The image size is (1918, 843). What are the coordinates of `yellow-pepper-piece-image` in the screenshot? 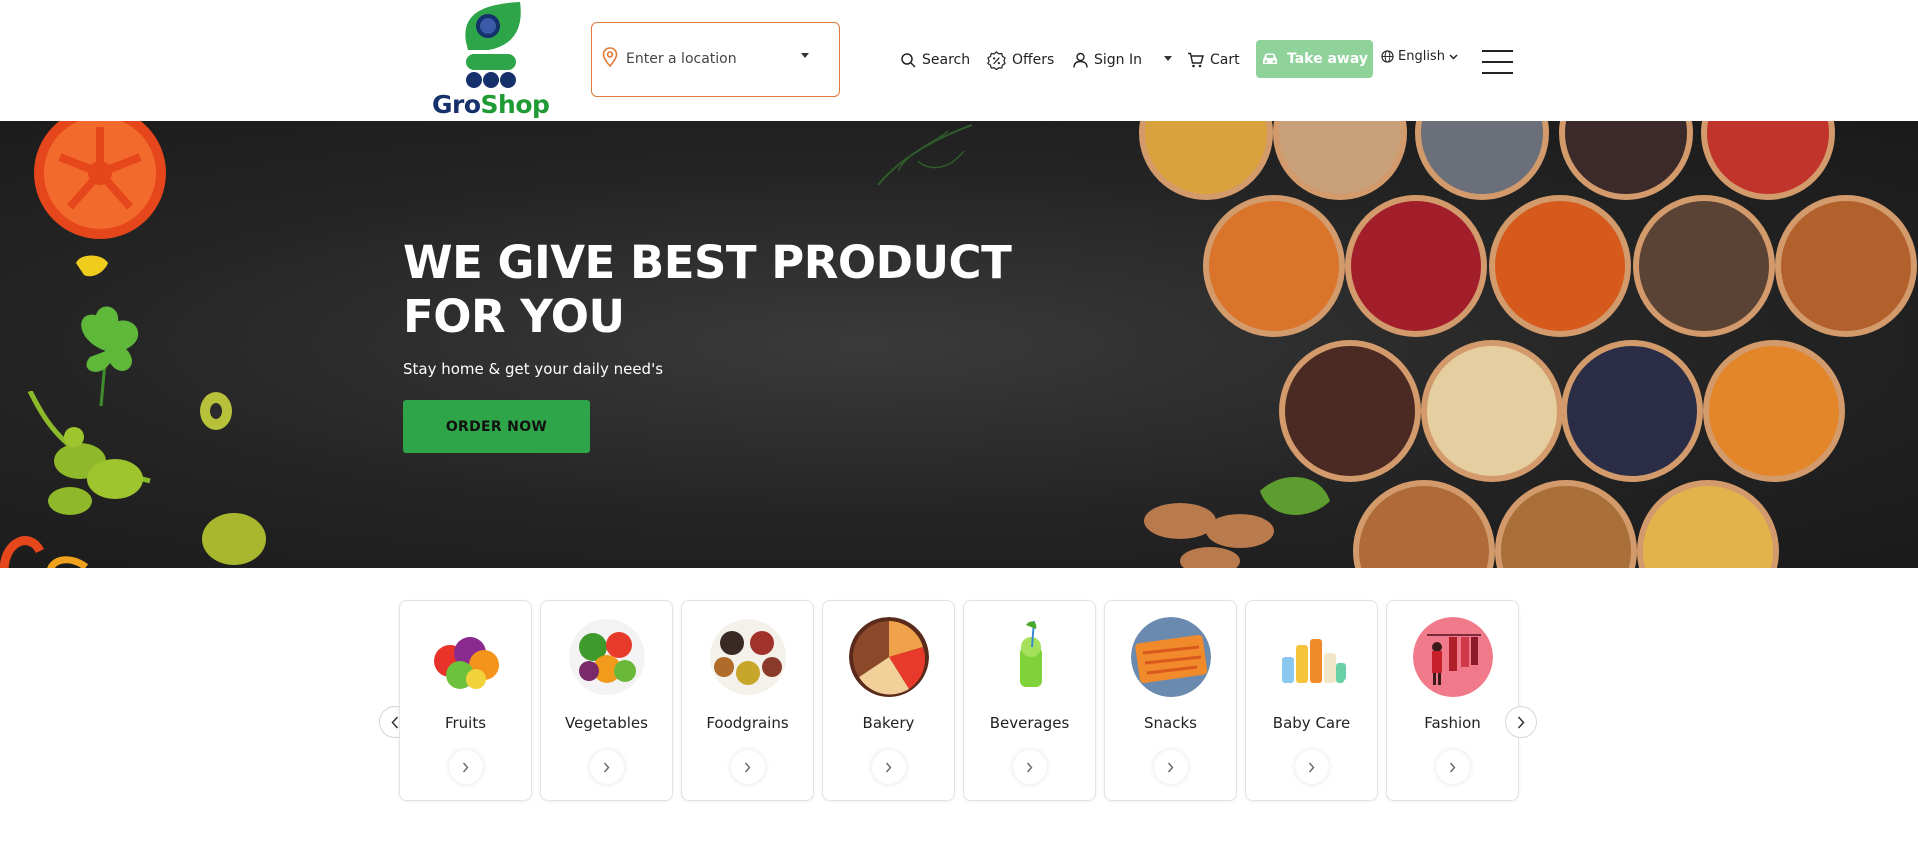 It's located at (92, 266).